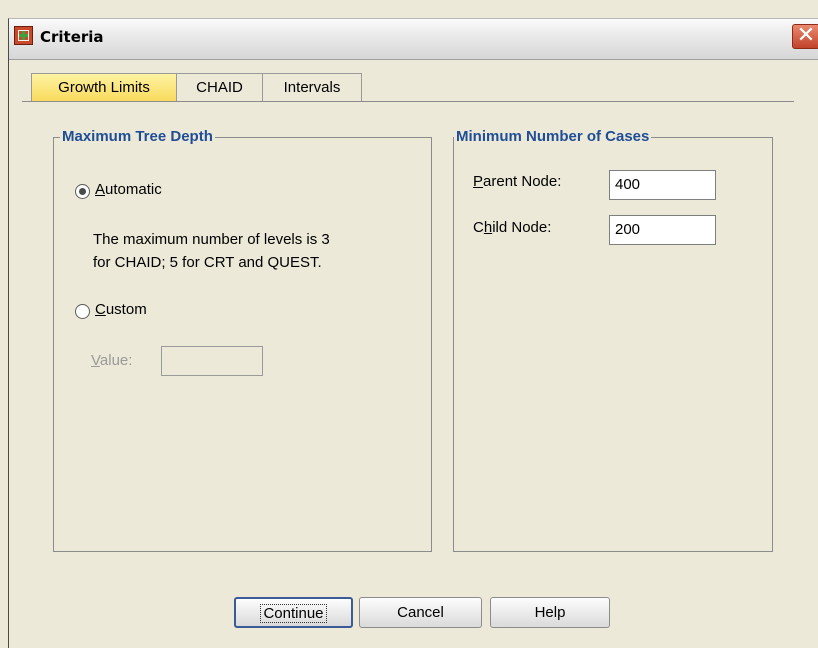  Describe the element at coordinates (116, 360) in the screenshot. I see `value-label-text: alue:` at that location.